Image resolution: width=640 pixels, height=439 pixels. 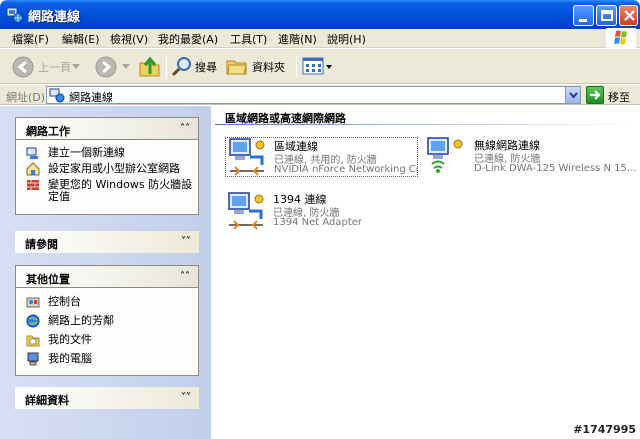 I want to click on connection-device: 1394 Net Adapter, so click(x=318, y=222).